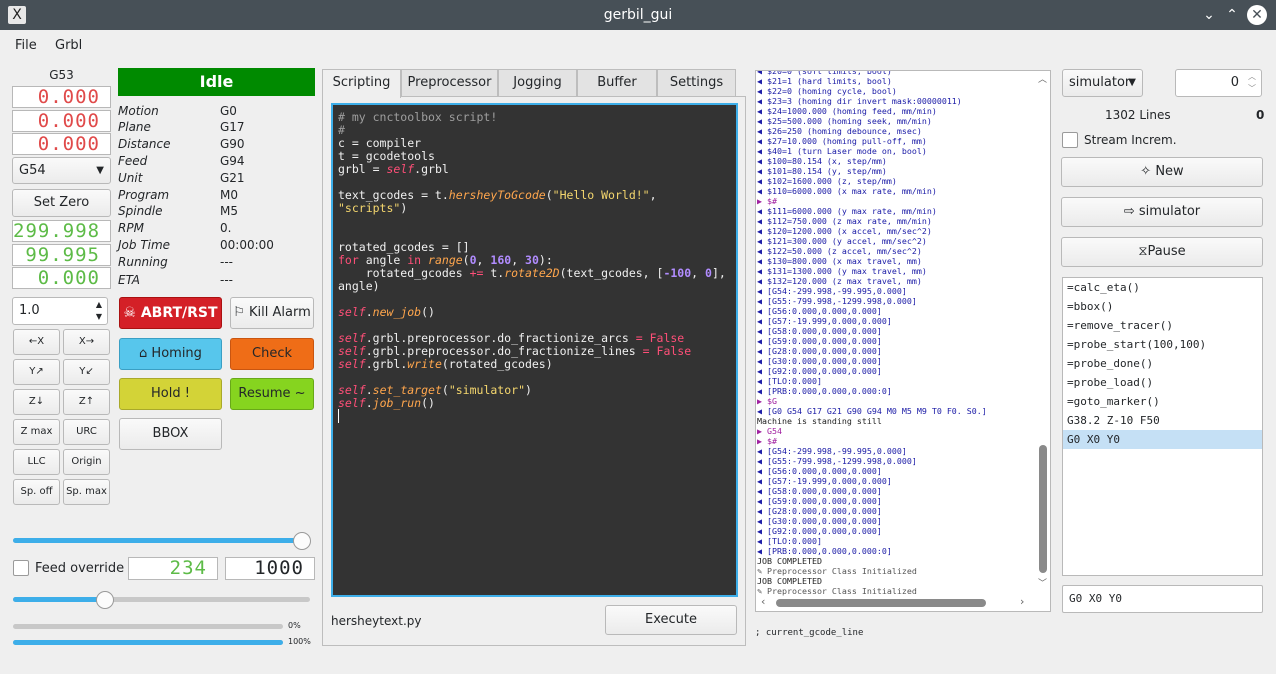 Image resolution: width=1276 pixels, height=674 pixels. What do you see at coordinates (1232, 15) in the screenshot?
I see `maximize-icon: ⌃` at bounding box center [1232, 15].